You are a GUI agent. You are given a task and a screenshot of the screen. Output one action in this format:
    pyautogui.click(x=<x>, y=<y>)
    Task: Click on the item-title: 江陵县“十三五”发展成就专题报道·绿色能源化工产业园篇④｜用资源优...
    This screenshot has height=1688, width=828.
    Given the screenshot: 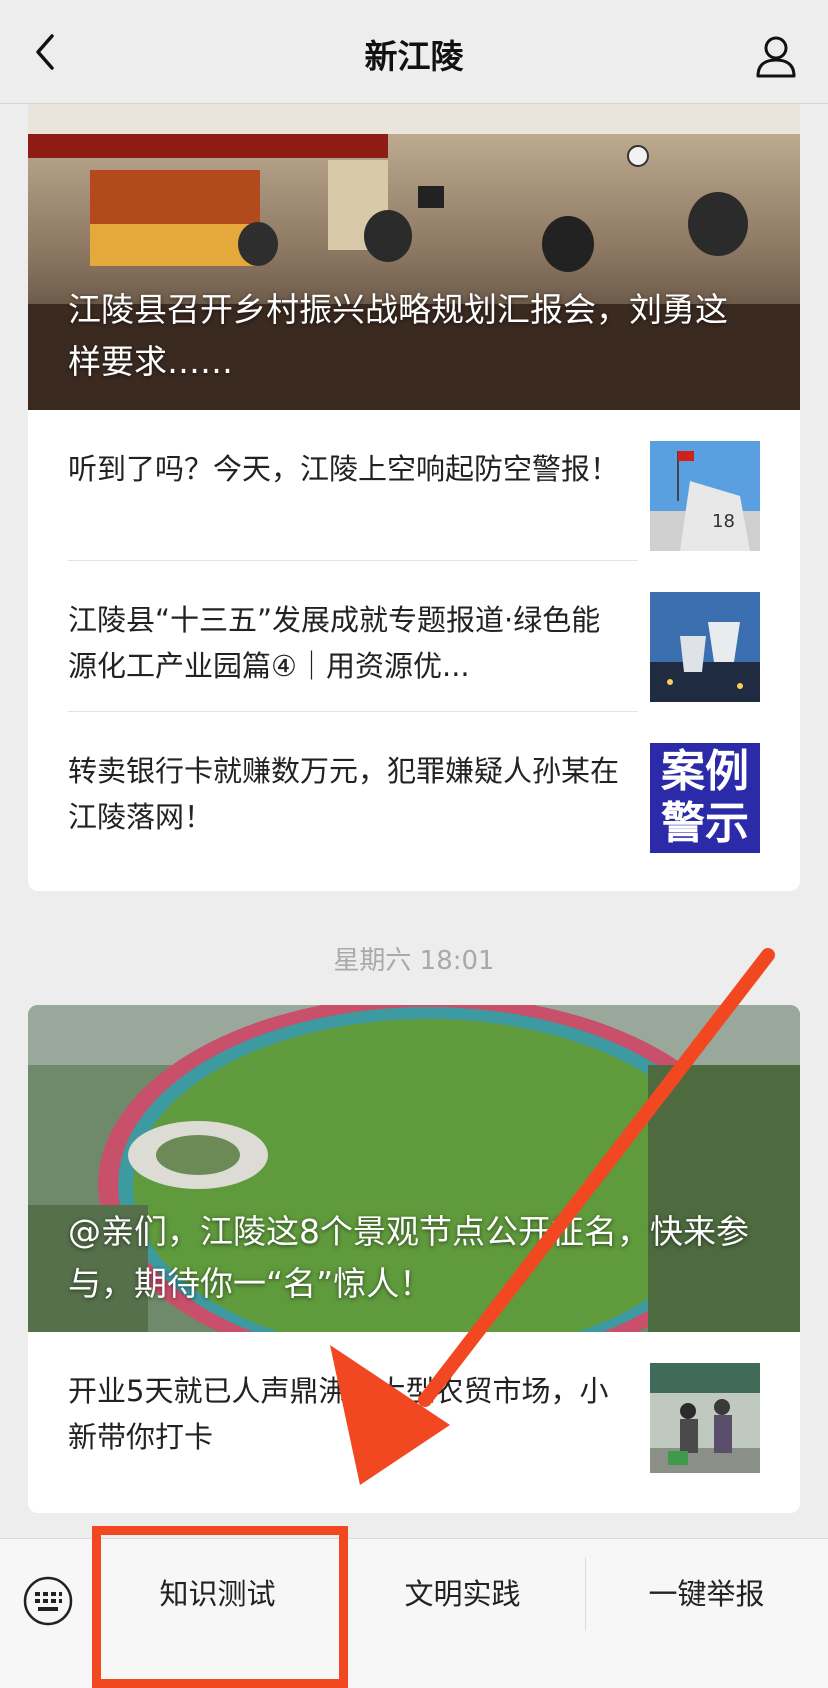 What is the action you would take?
    pyautogui.click(x=334, y=643)
    